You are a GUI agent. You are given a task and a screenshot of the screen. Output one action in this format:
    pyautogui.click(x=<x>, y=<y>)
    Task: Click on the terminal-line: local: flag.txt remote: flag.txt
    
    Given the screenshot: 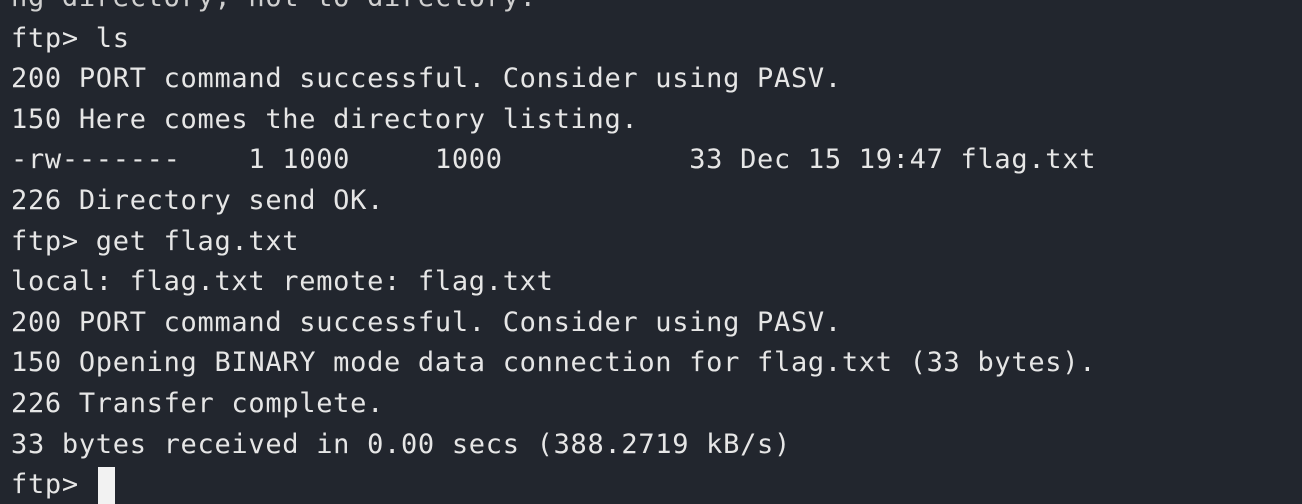 What is the action you would take?
    pyautogui.click(x=282, y=282)
    